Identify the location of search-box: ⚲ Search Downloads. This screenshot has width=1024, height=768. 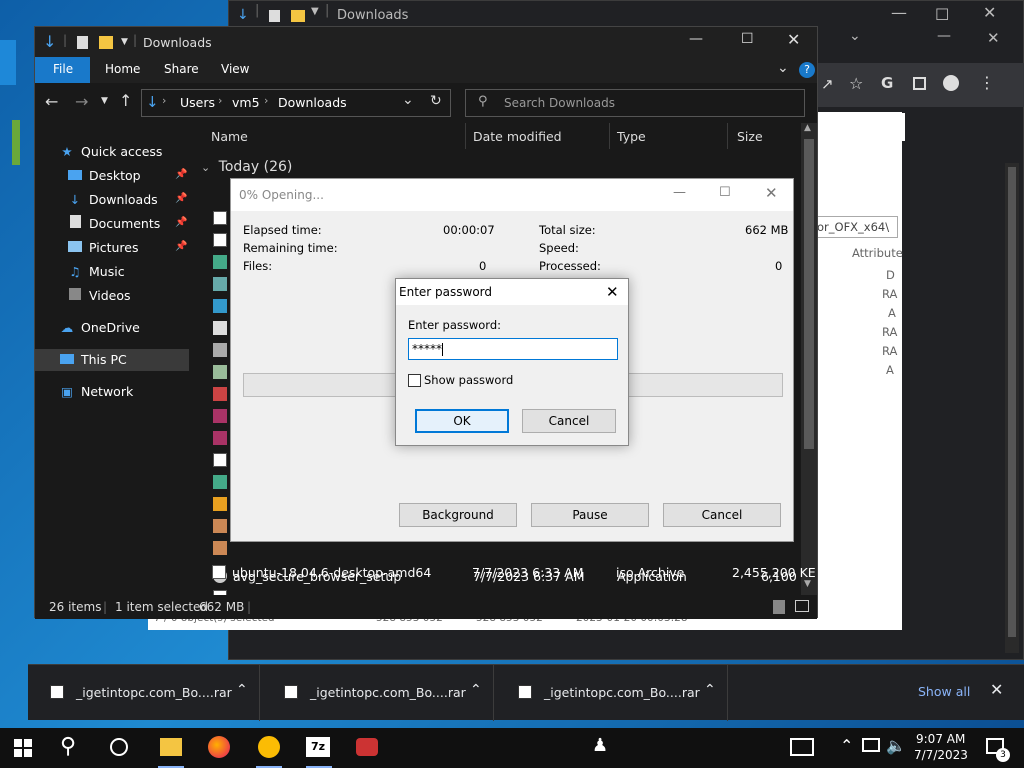
(635, 103).